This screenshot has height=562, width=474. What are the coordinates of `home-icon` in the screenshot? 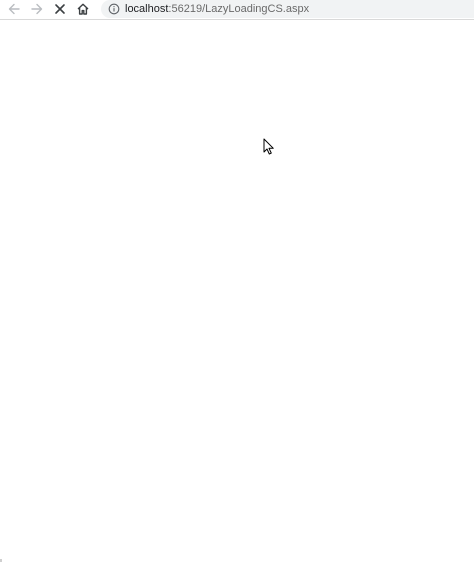 It's located at (83, 9).